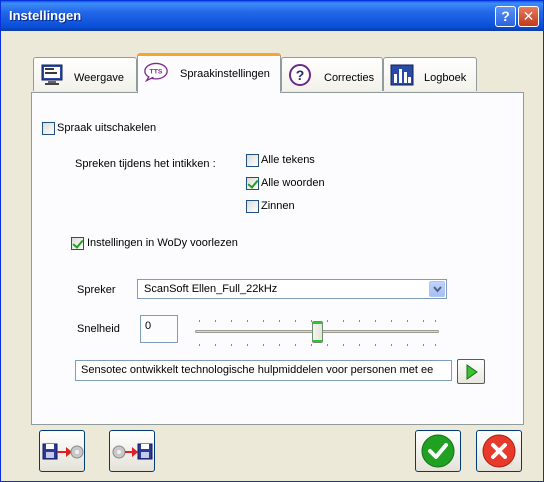 This screenshot has width=544, height=482. I want to click on title-bar: Instellingen ? ✕, so click(272, 16).